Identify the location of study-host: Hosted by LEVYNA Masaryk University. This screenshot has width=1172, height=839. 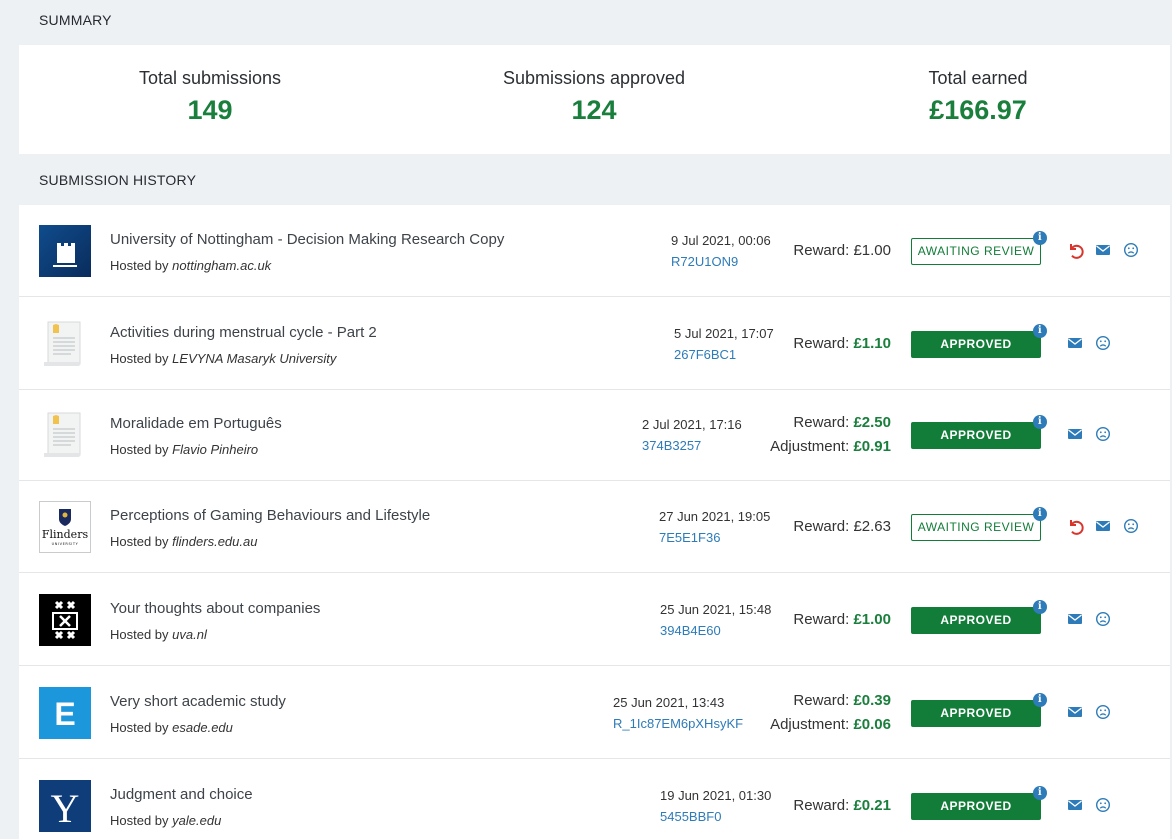
(223, 358).